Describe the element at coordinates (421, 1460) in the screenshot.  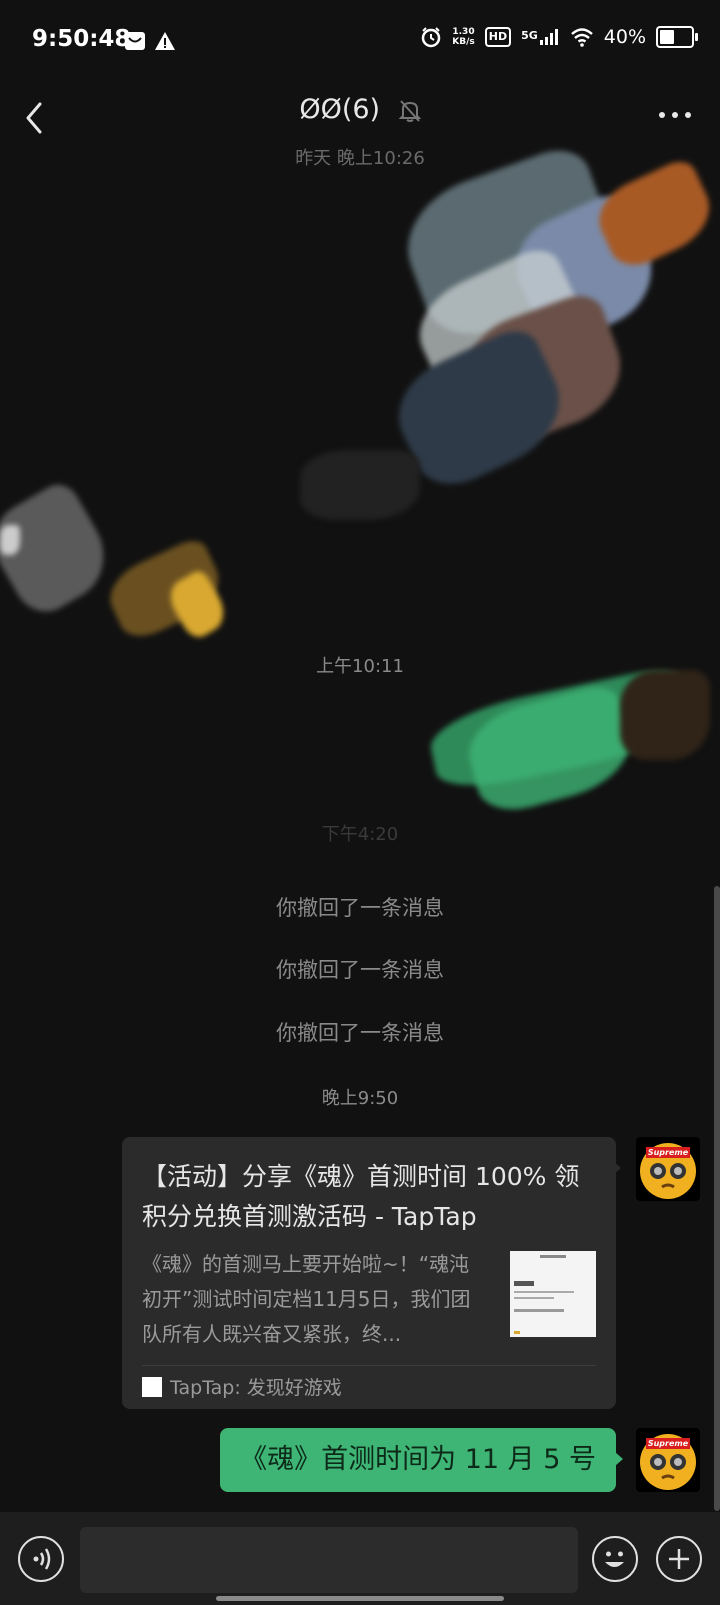
I see `sent-text-message: 《魂》首测时间为 11 月 5 号` at that location.